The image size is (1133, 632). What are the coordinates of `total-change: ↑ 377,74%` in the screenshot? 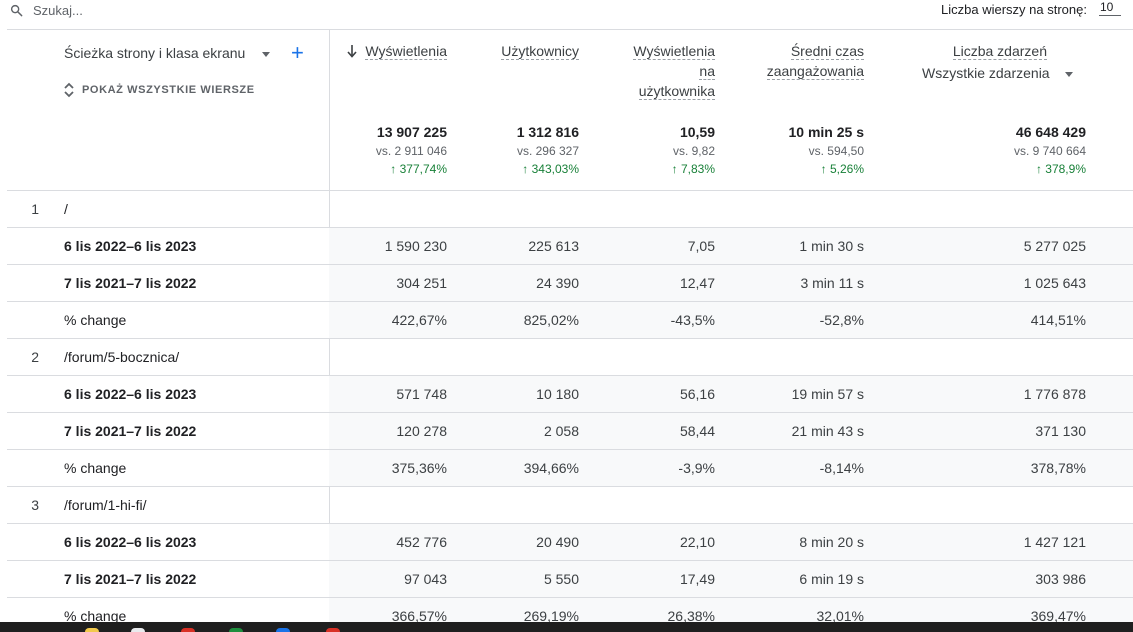 It's located at (418, 169).